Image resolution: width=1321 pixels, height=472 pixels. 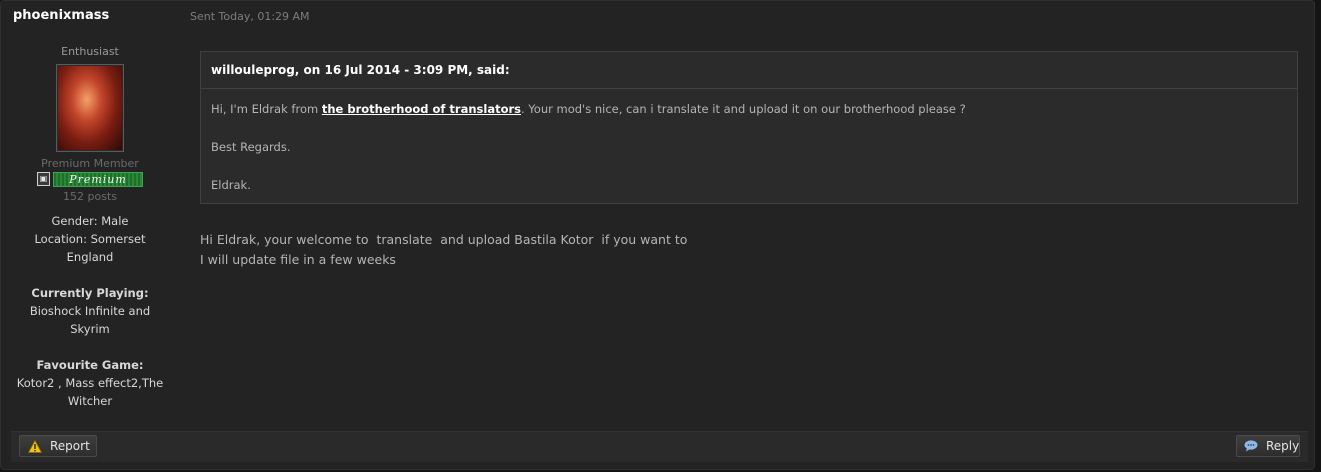 I want to click on avatar, so click(x=90, y=108).